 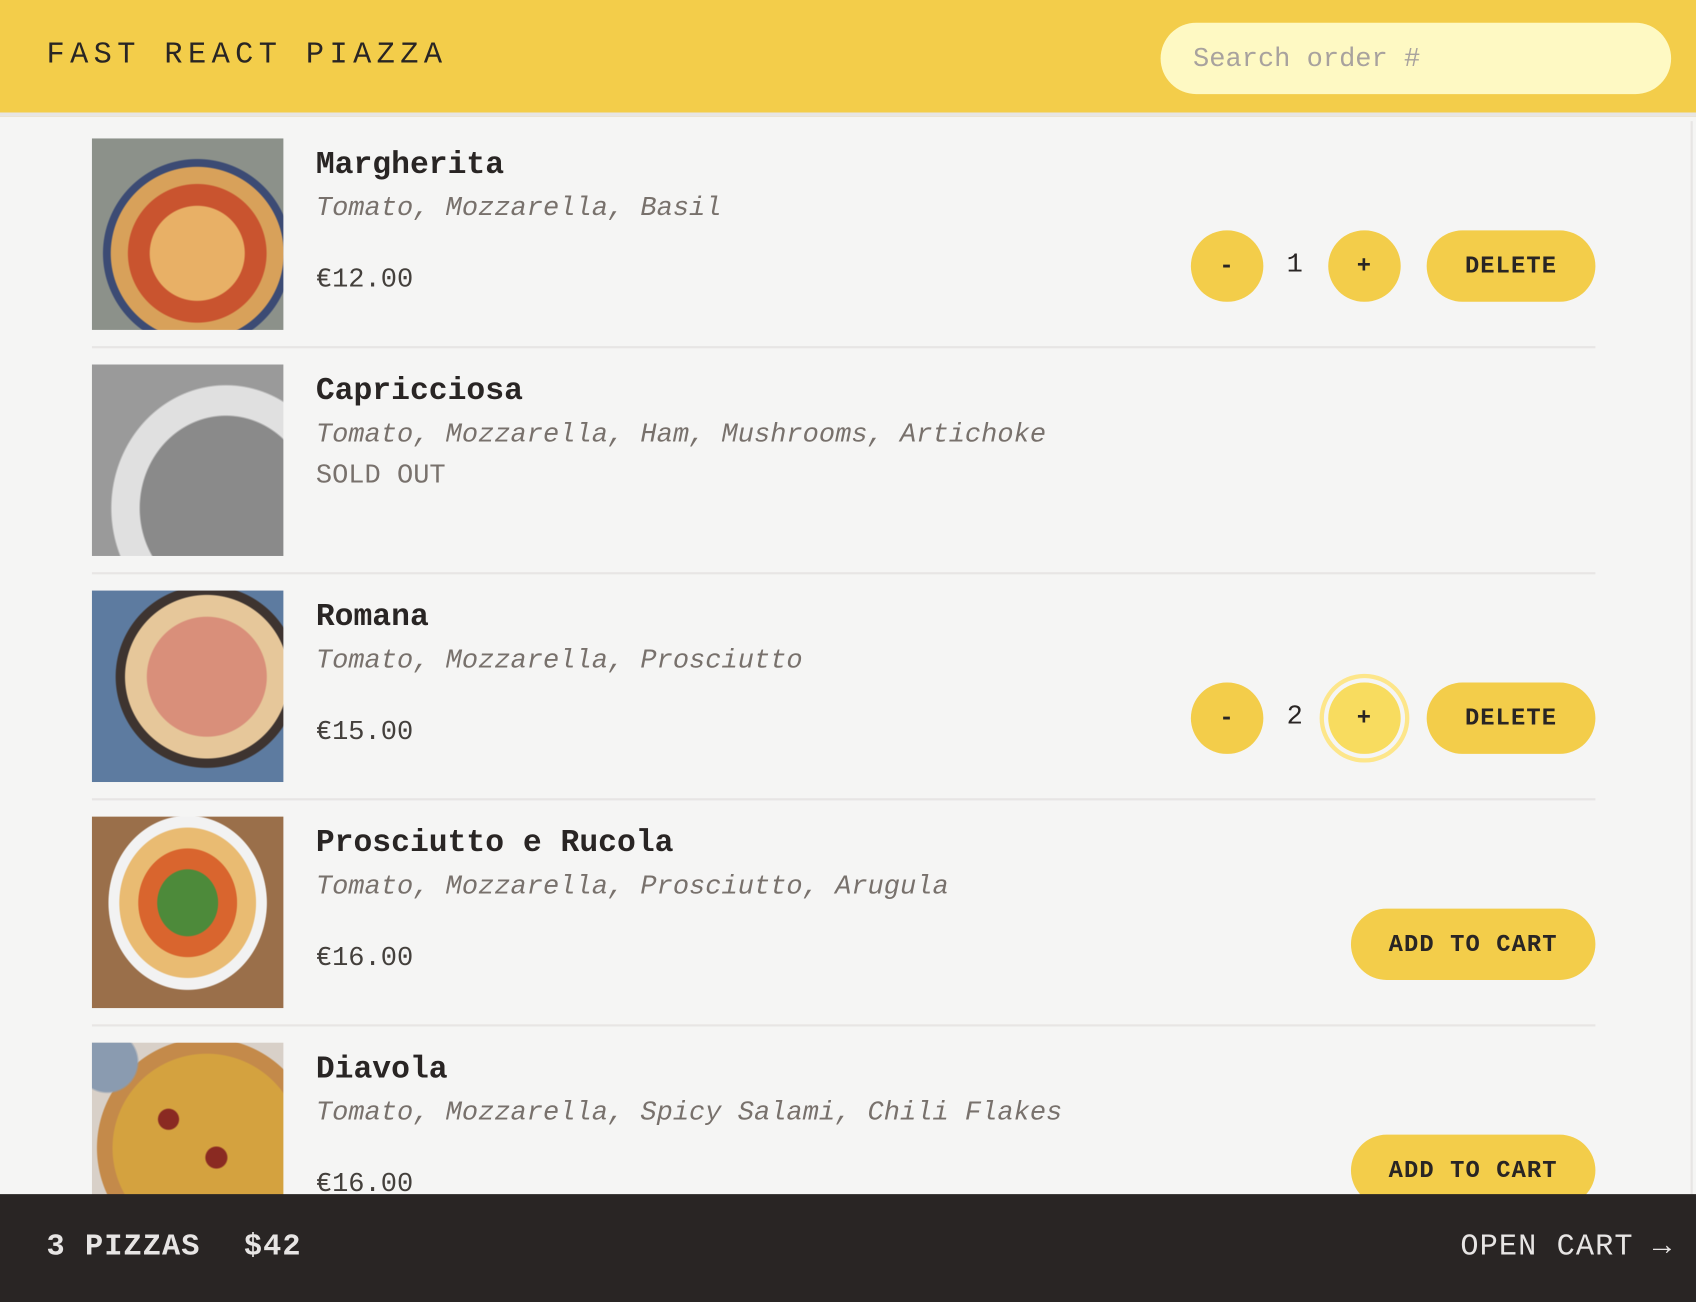 What do you see at coordinates (1294, 716) in the screenshot?
I see `item-quantity: 2` at bounding box center [1294, 716].